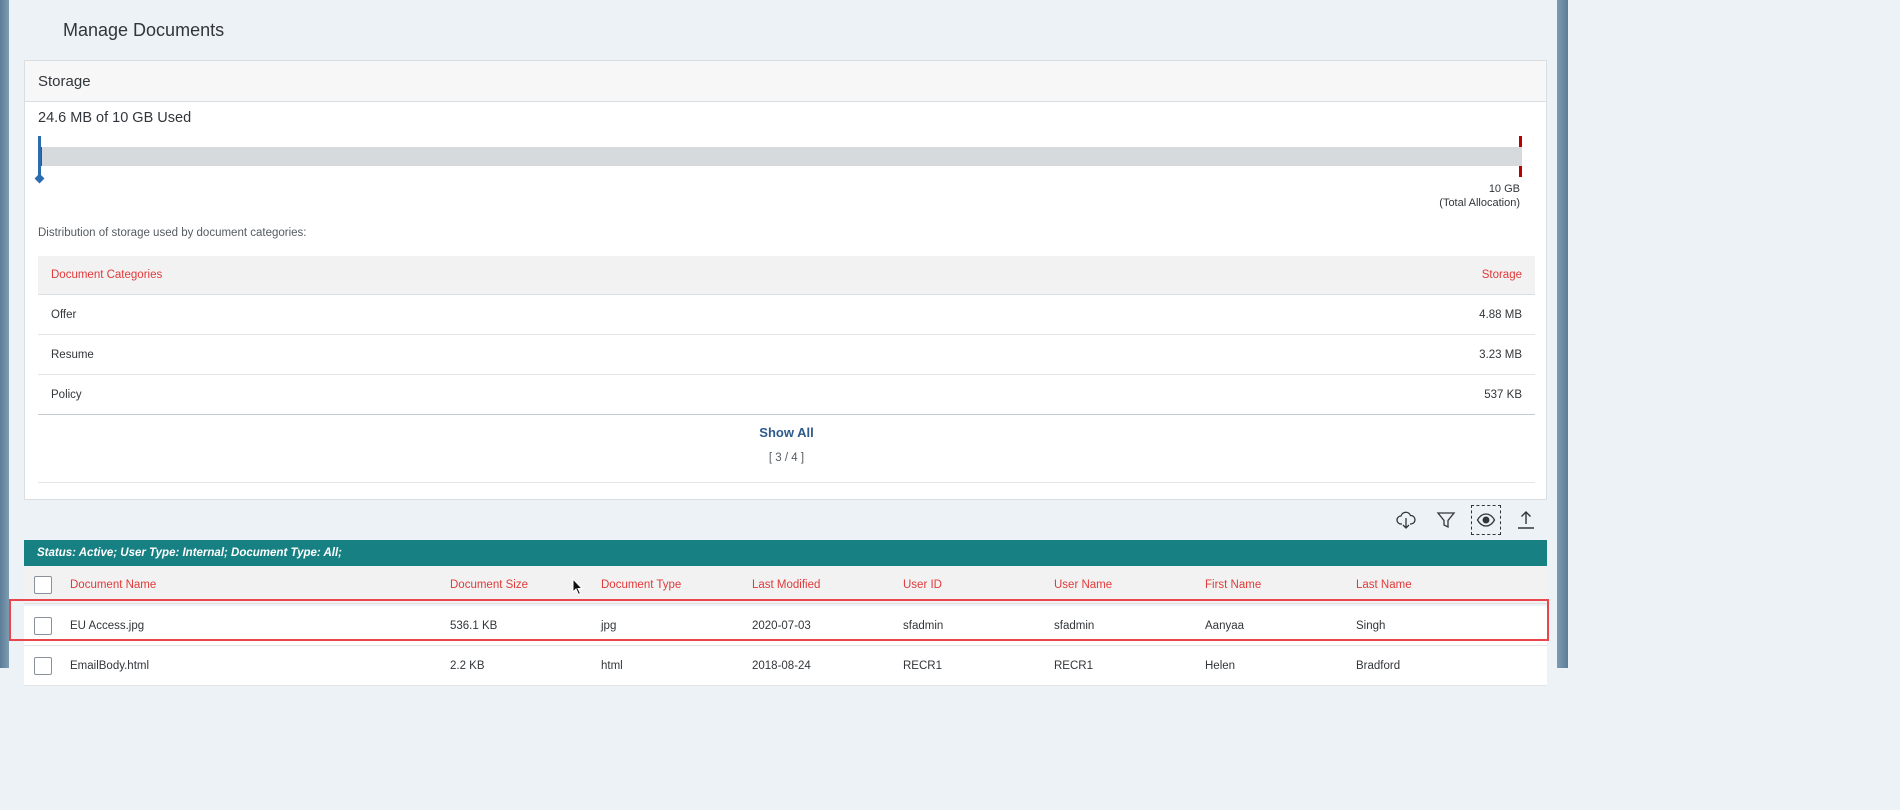 This screenshot has width=1900, height=810. I want to click on mouse-cursor-icon, so click(578, 587).